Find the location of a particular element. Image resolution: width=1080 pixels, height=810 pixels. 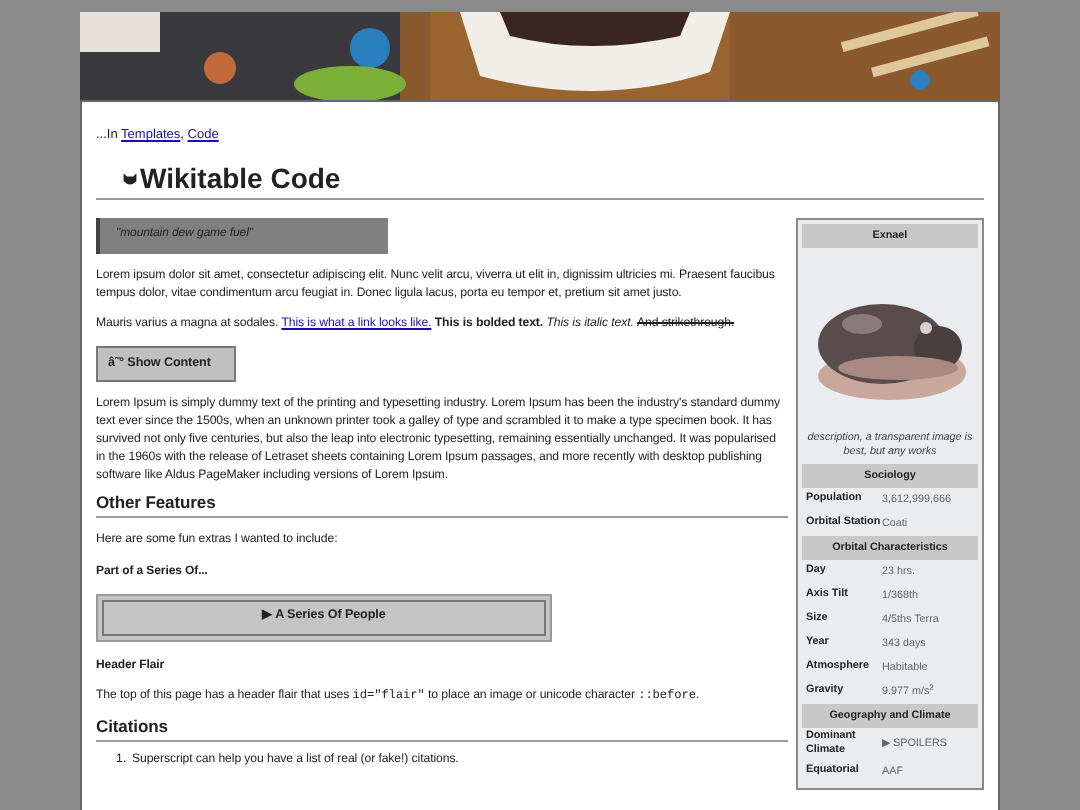

section-heading: Citations is located at coordinates (442, 729).